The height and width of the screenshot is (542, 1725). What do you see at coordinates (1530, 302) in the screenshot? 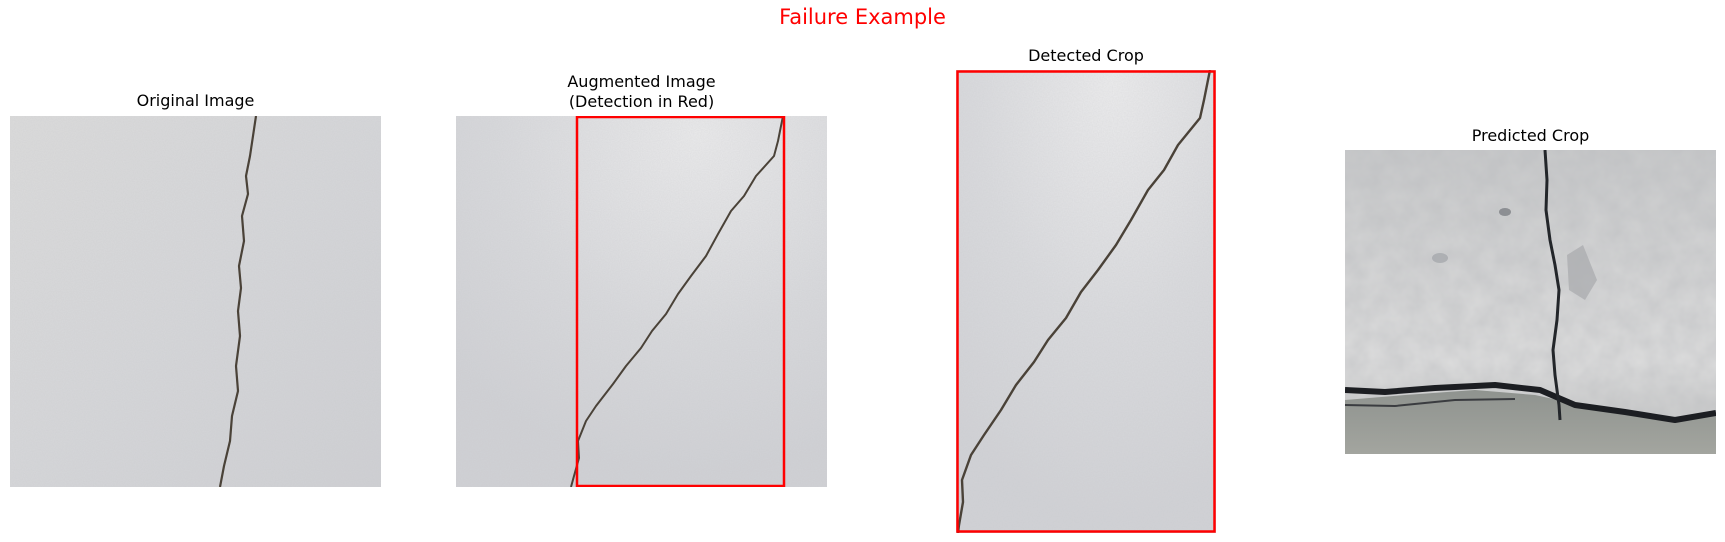
I see `predicted-crop-image` at bounding box center [1530, 302].